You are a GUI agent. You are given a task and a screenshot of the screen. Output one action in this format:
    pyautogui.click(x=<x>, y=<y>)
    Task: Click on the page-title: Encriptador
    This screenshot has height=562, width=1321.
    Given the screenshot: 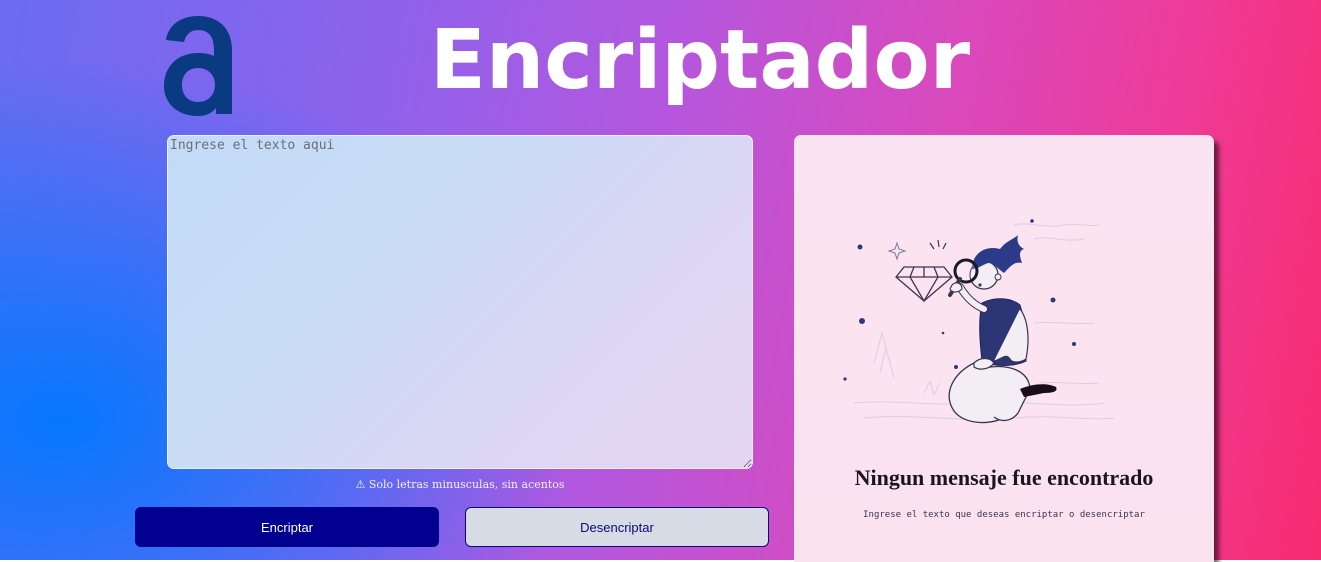 What is the action you would take?
    pyautogui.click(x=700, y=60)
    